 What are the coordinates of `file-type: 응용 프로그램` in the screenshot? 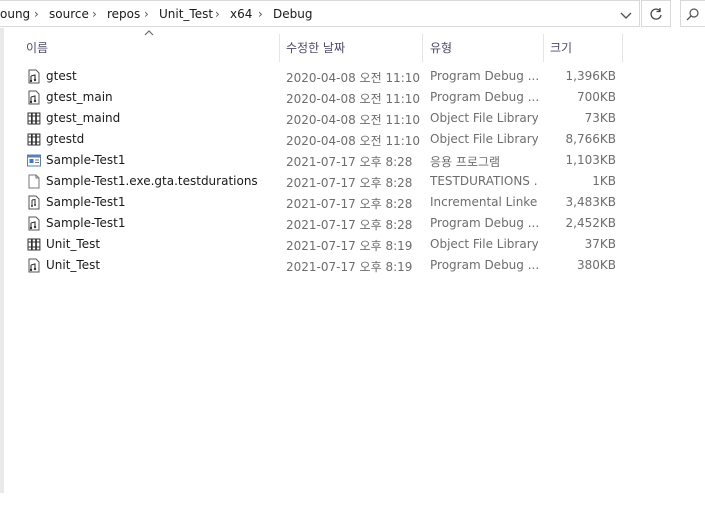 It's located at (465, 162).